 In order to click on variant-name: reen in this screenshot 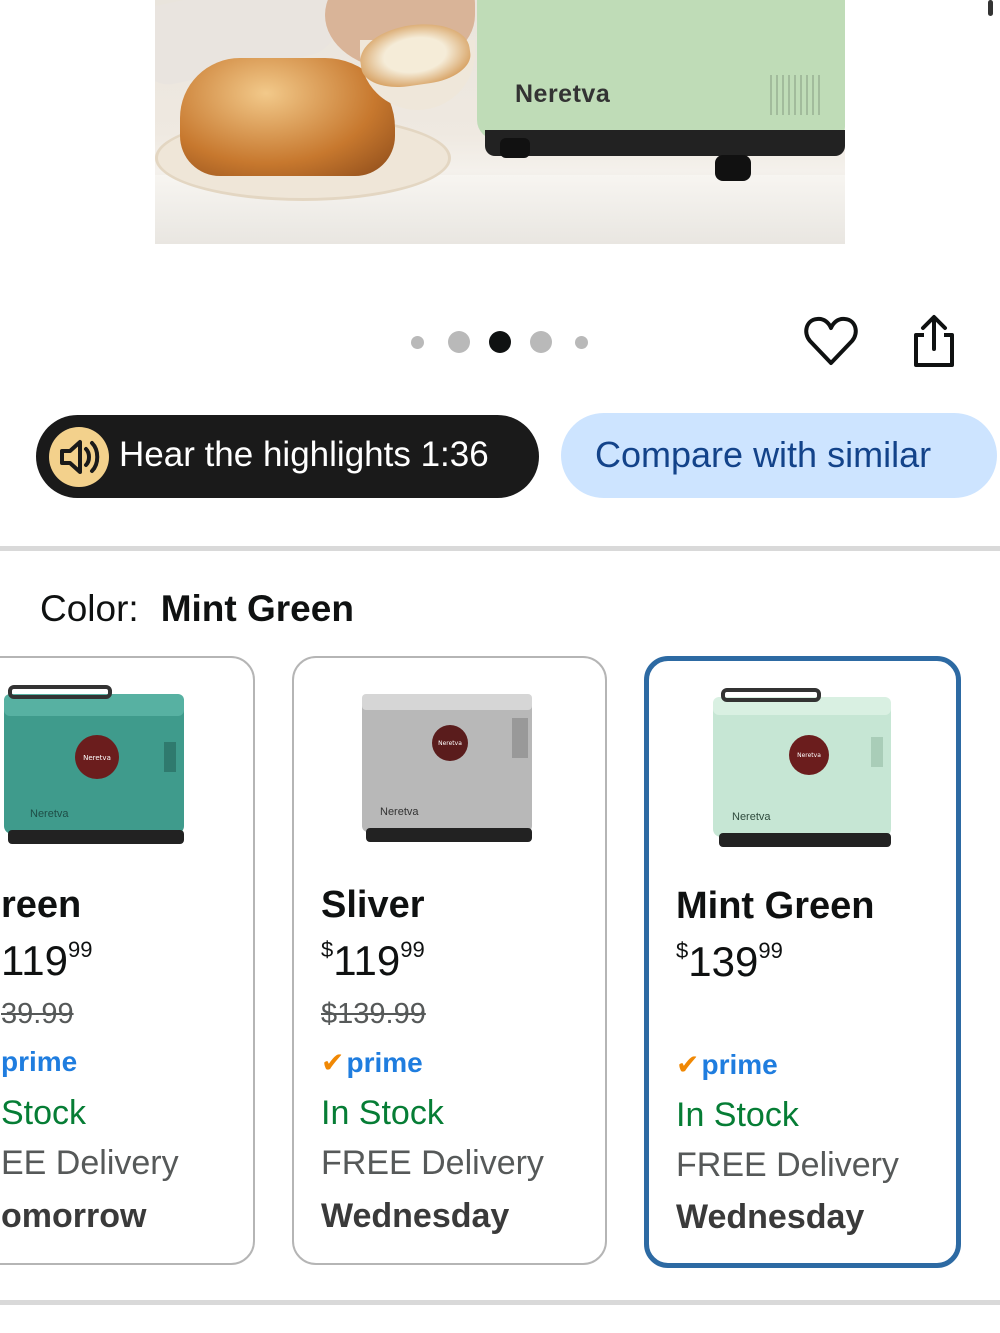, I will do `click(41, 905)`.